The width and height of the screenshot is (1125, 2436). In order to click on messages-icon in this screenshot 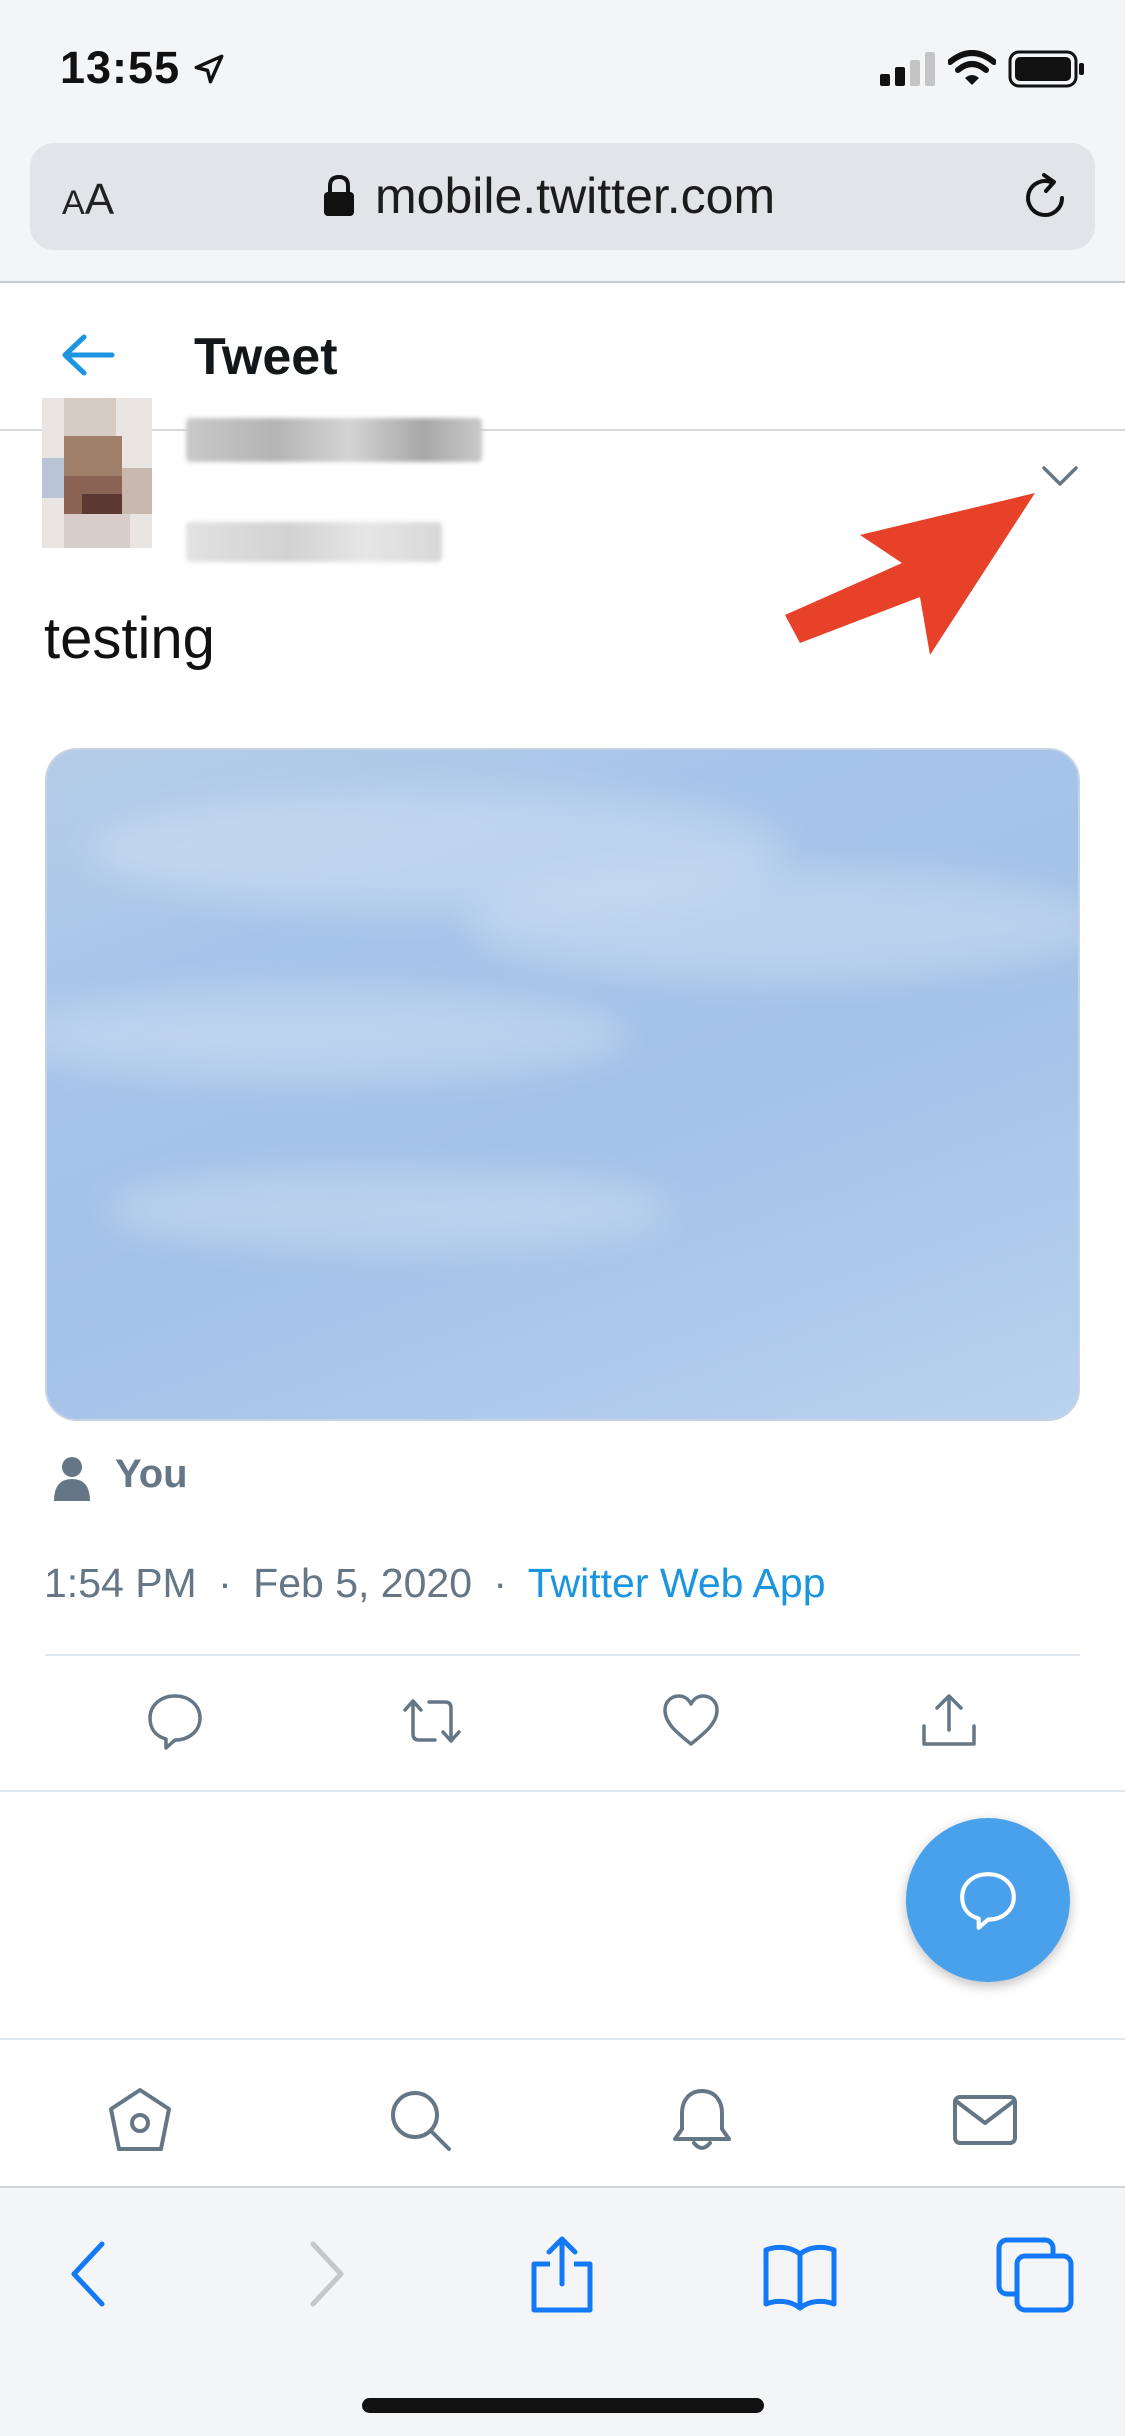, I will do `click(985, 2120)`.